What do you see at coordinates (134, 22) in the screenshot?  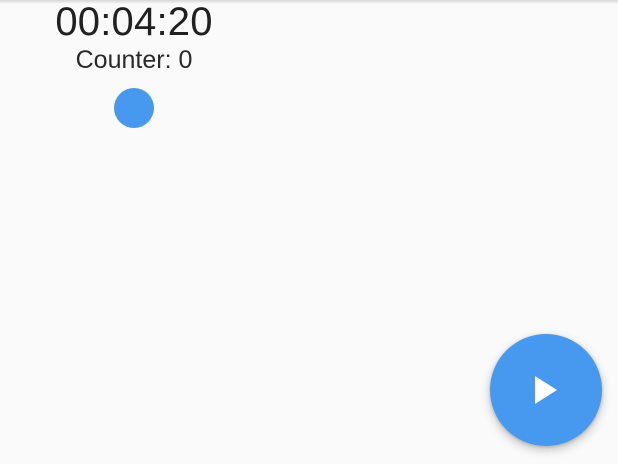 I see `elapsed-time: 00:04:20` at bounding box center [134, 22].